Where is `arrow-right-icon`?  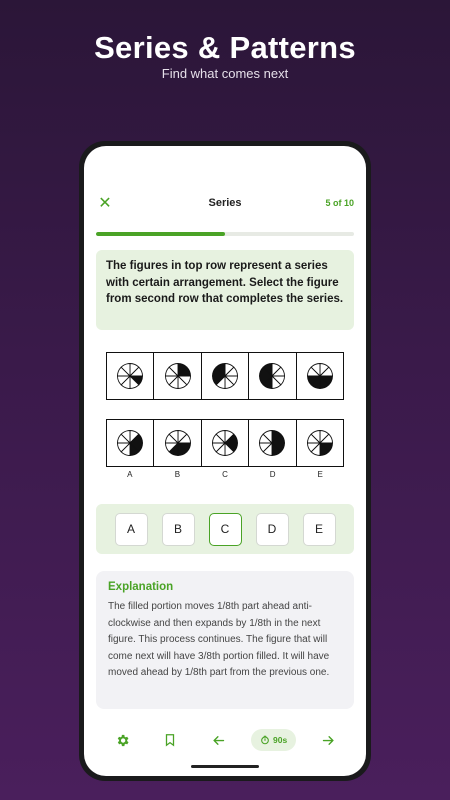 arrow-right-icon is located at coordinates (328, 740).